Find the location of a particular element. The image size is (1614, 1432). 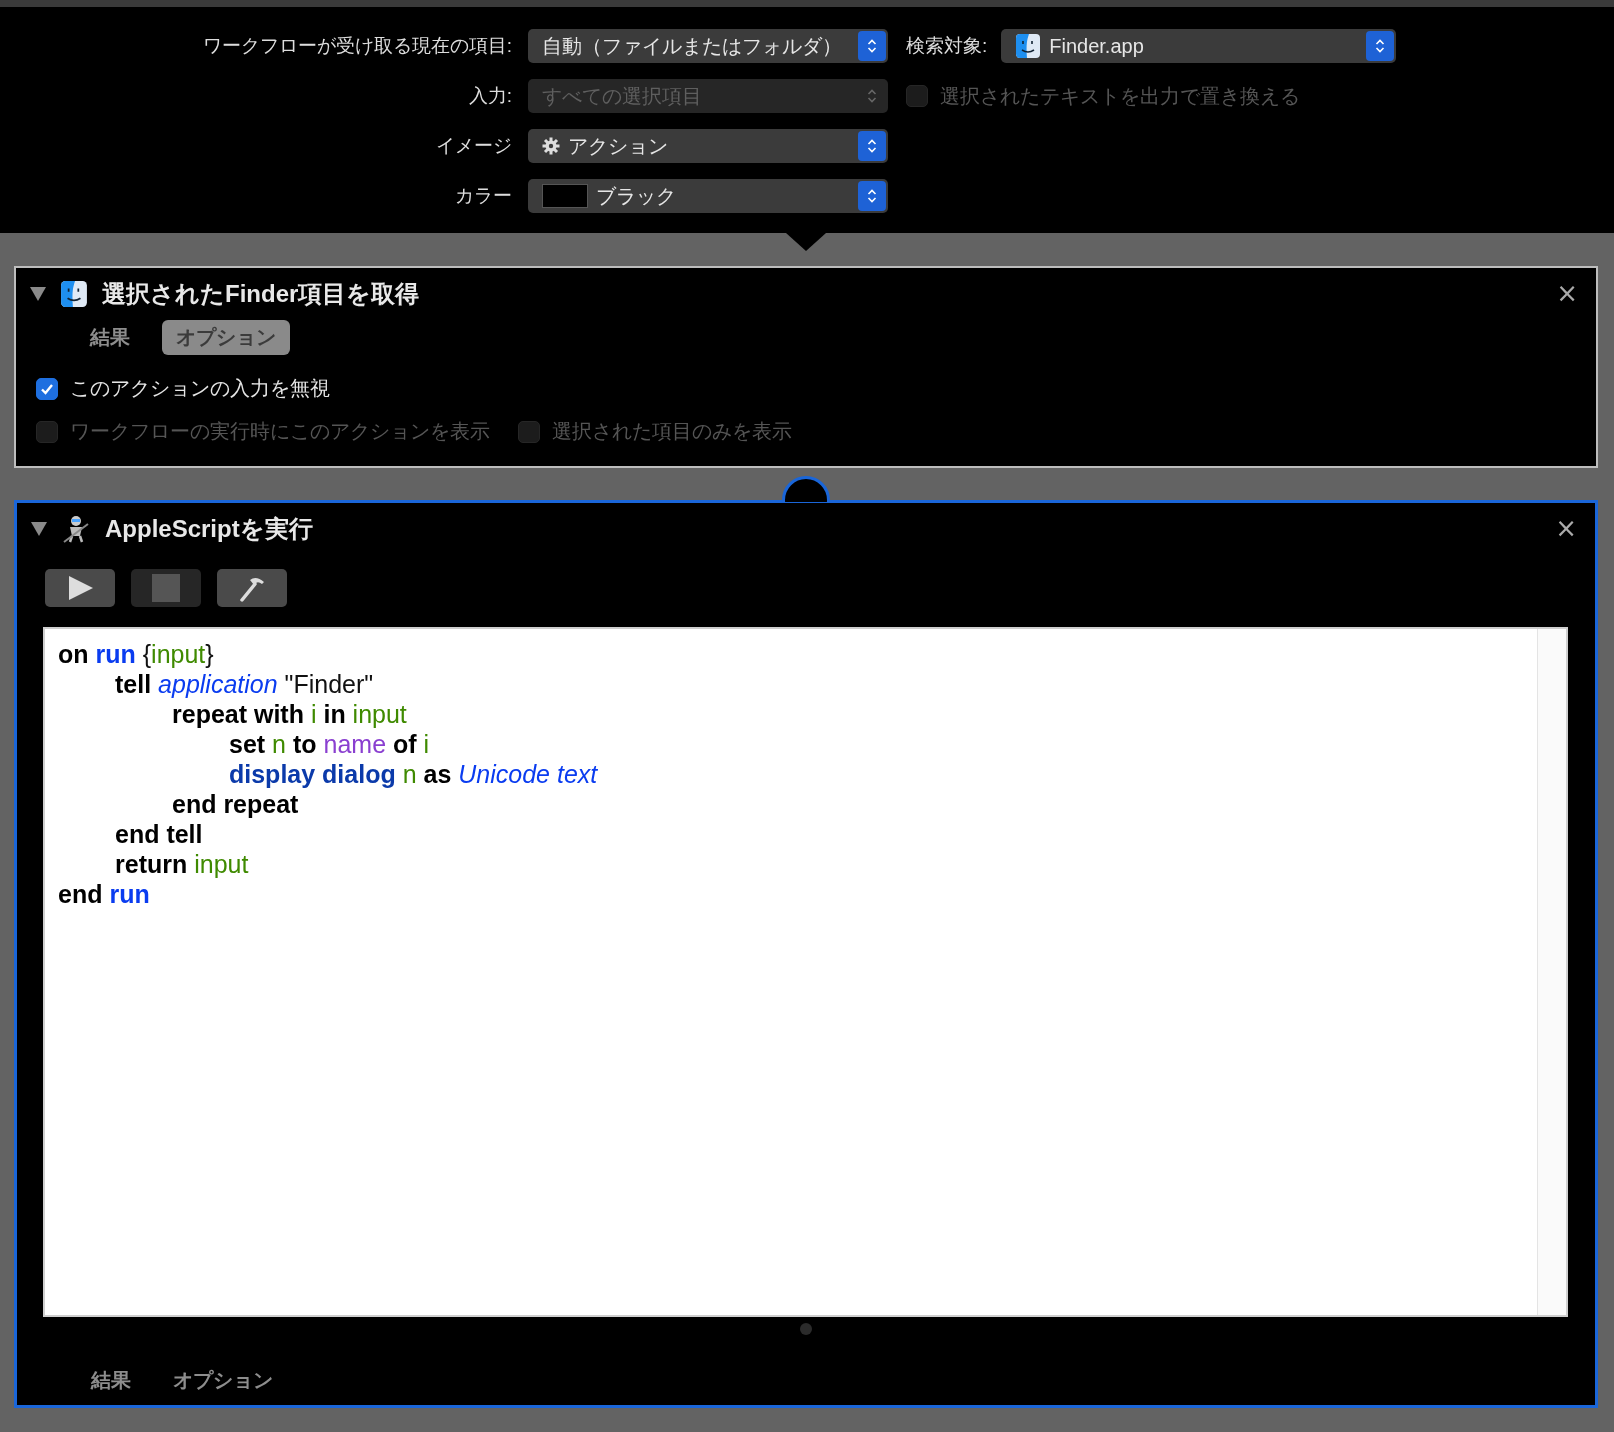

code-line: return input is located at coordinates (182, 864).